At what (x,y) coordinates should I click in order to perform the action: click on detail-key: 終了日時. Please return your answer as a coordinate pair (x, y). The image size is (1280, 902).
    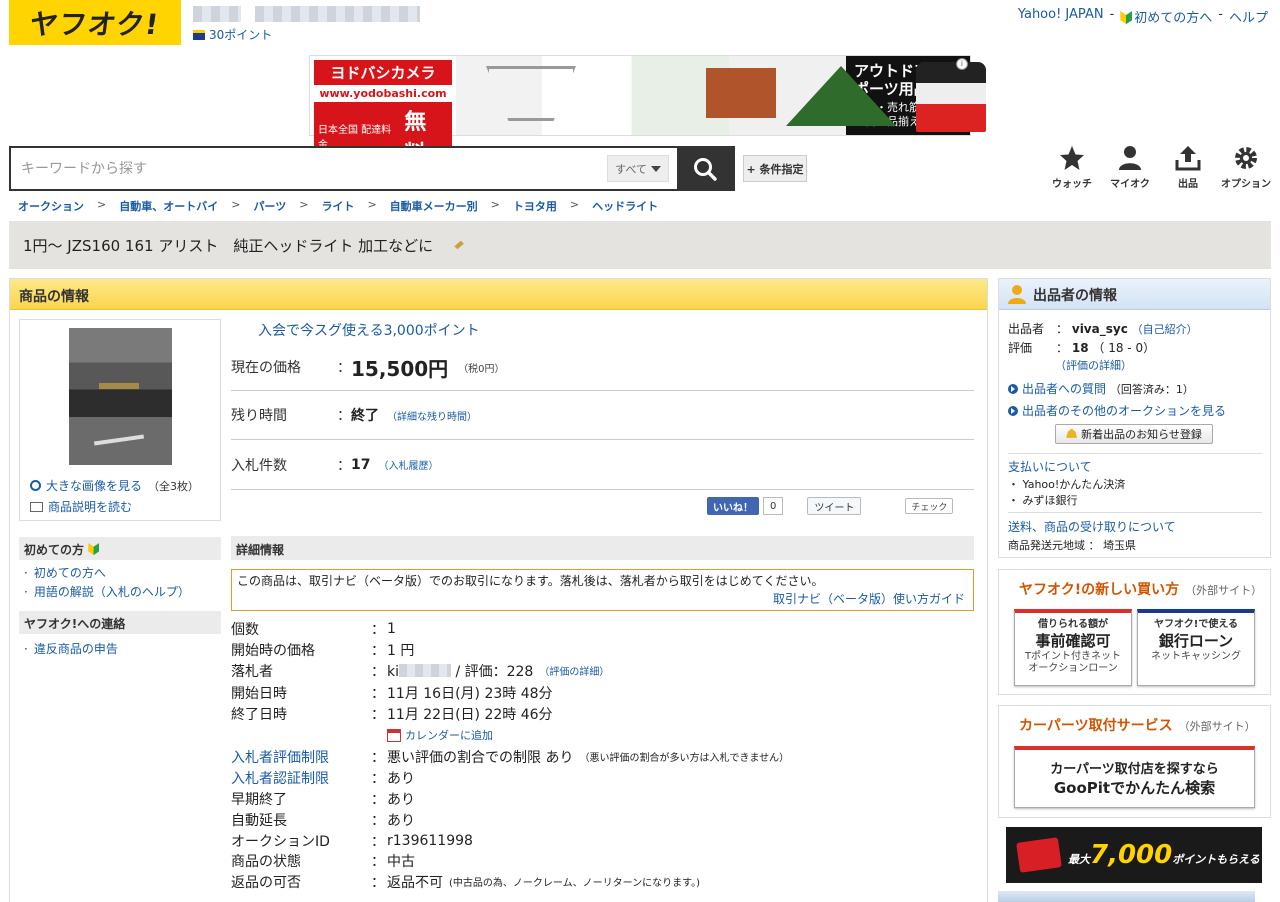
    Looking at the image, I should click on (259, 714).